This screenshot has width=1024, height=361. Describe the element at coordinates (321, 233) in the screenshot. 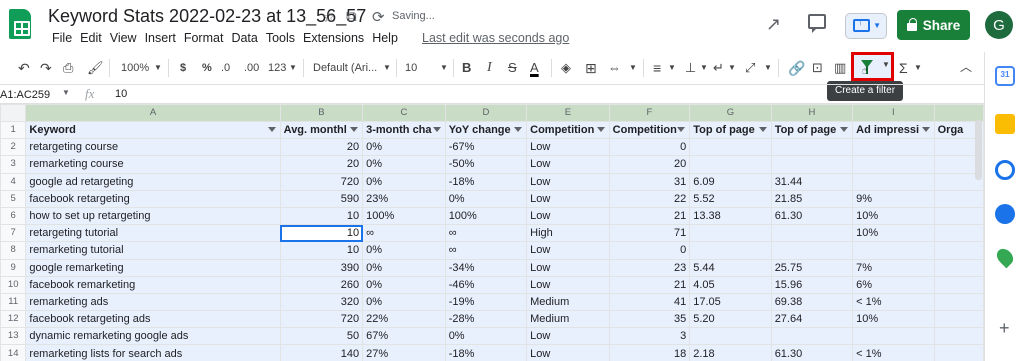

I see `active-cell: 10` at that location.